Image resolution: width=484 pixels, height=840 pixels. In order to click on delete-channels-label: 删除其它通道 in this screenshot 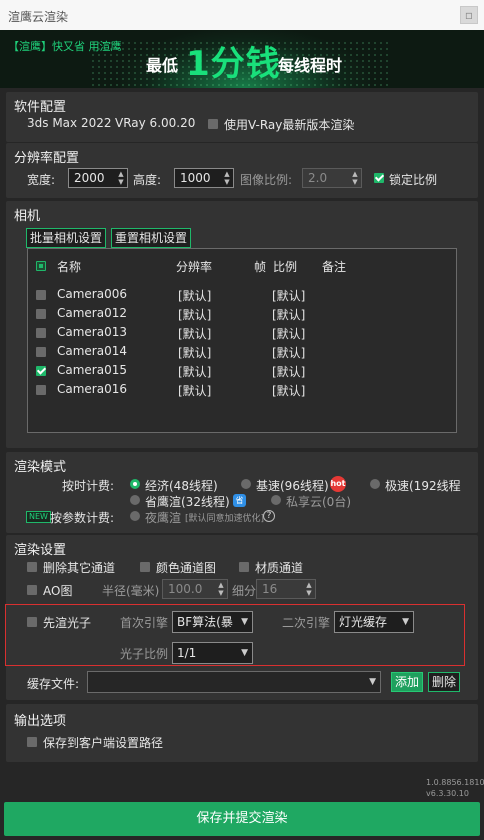, I will do `click(79, 568)`.